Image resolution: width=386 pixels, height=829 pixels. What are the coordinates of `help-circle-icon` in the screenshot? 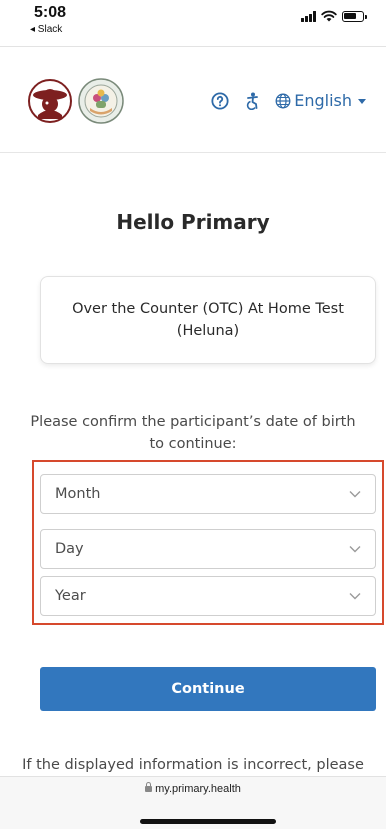 It's located at (220, 100).